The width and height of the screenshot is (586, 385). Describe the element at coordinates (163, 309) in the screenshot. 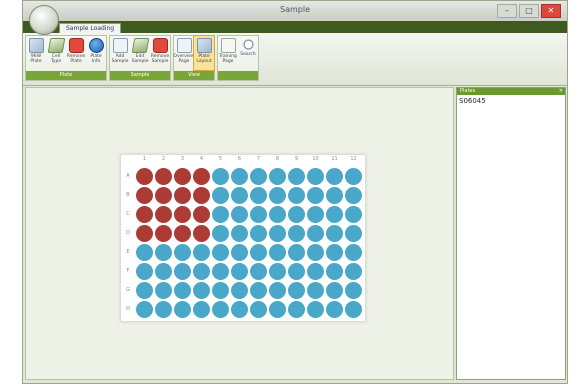

I see `well-H2` at that location.